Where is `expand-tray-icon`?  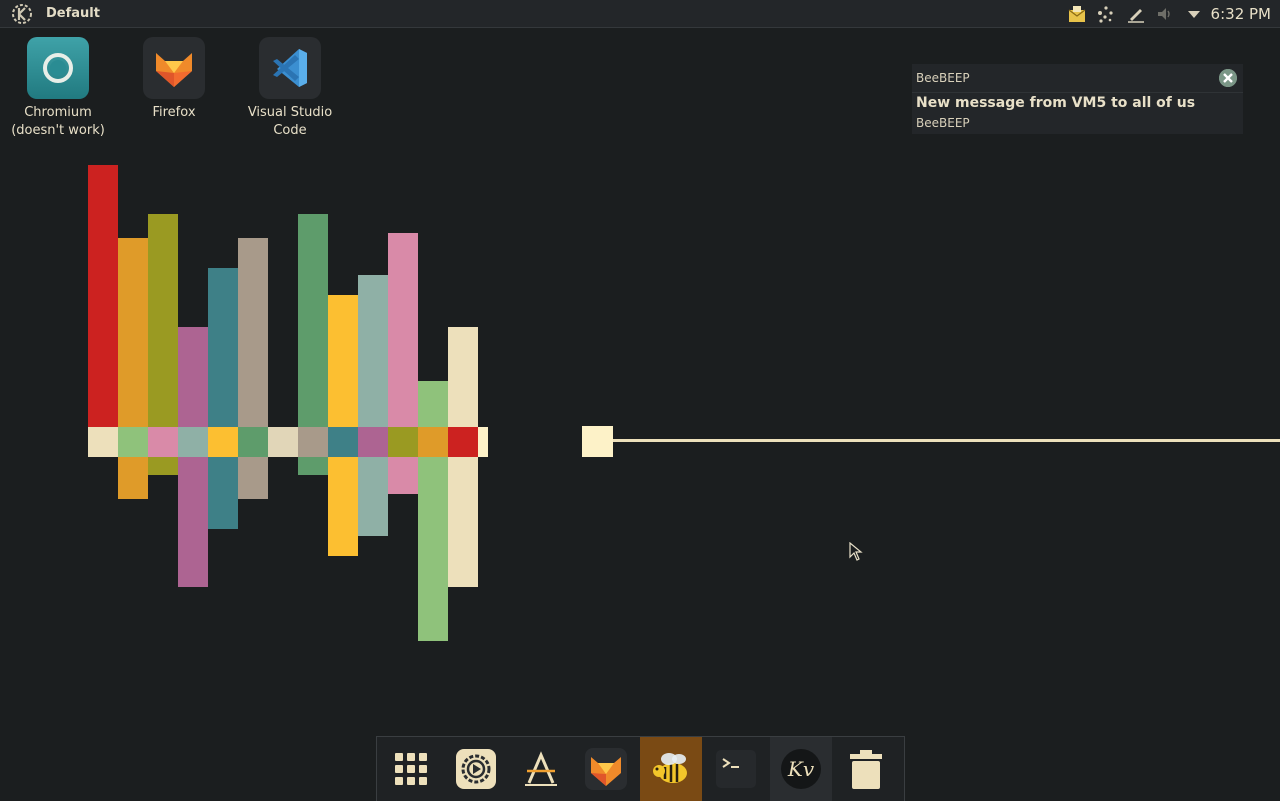 expand-tray-icon is located at coordinates (1194, 14).